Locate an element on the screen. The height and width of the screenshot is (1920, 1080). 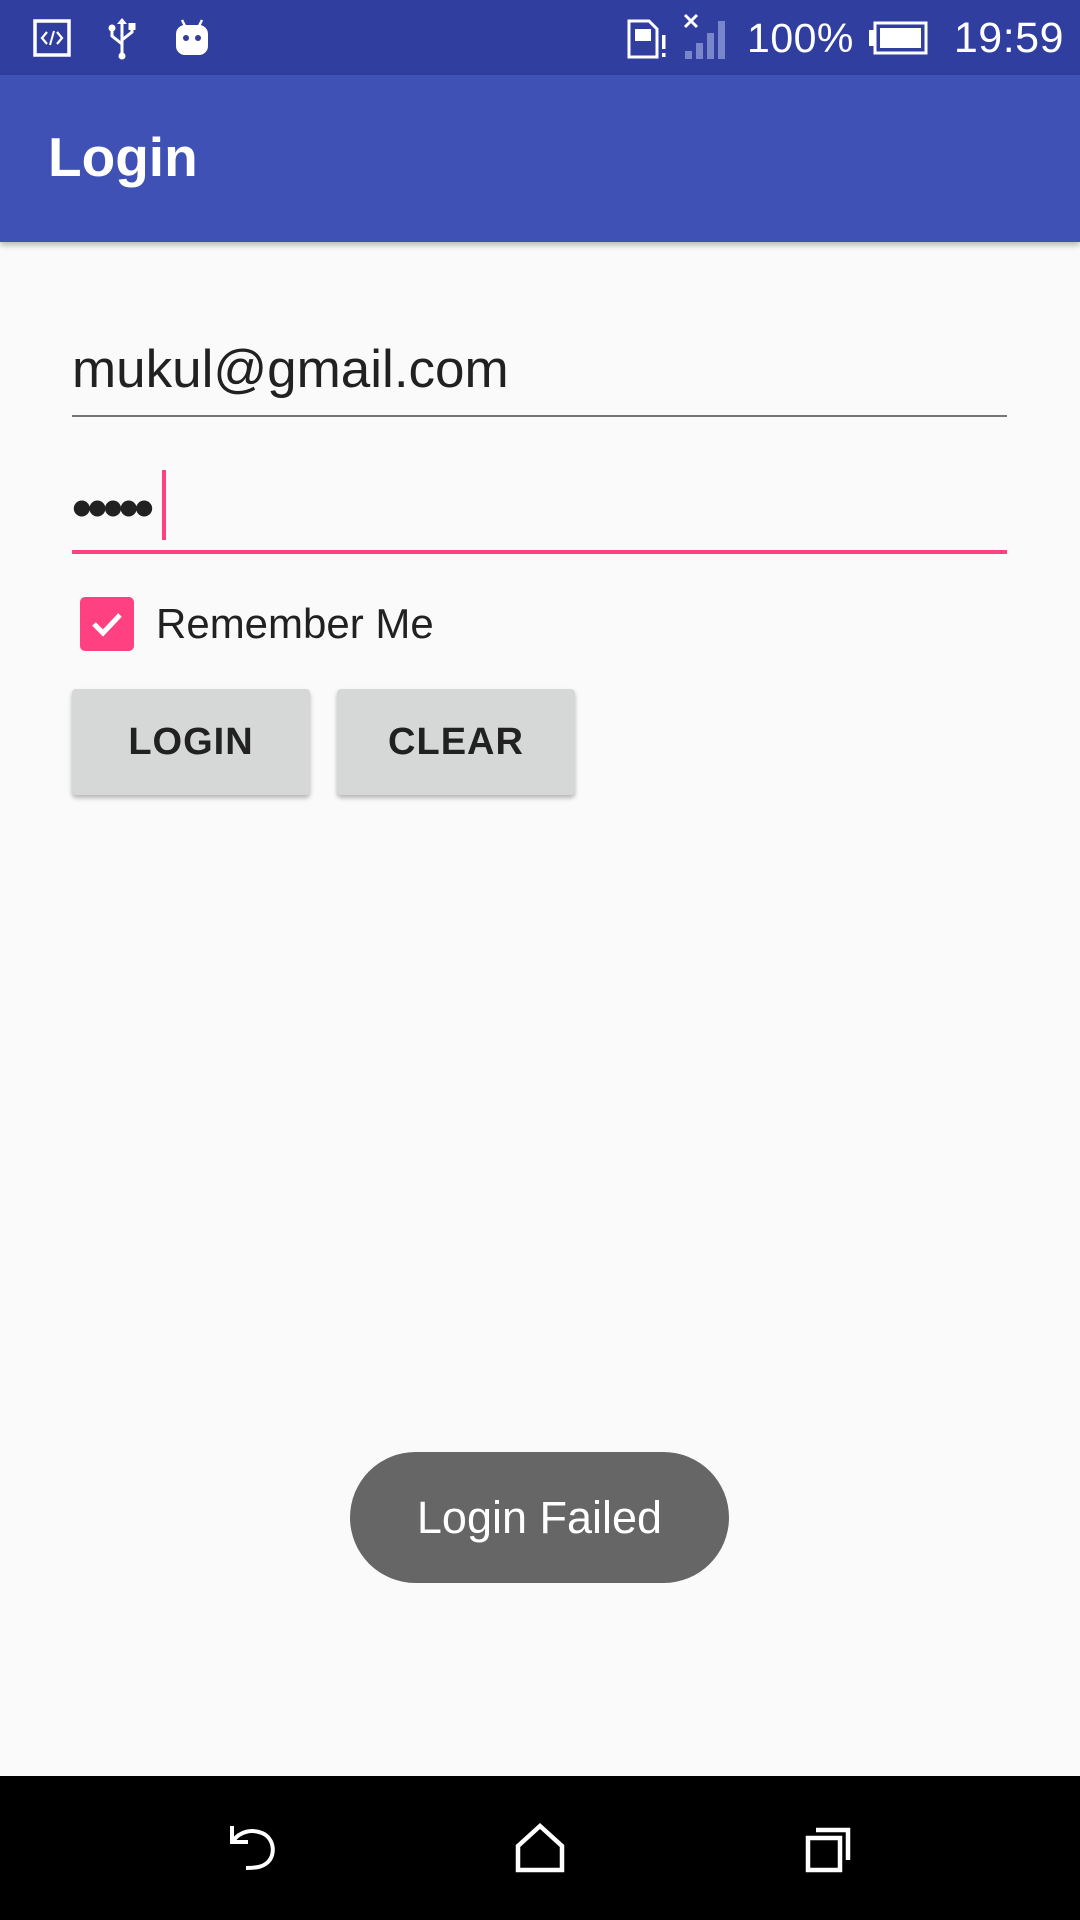
password-field-value: ••••• is located at coordinates (113, 507).